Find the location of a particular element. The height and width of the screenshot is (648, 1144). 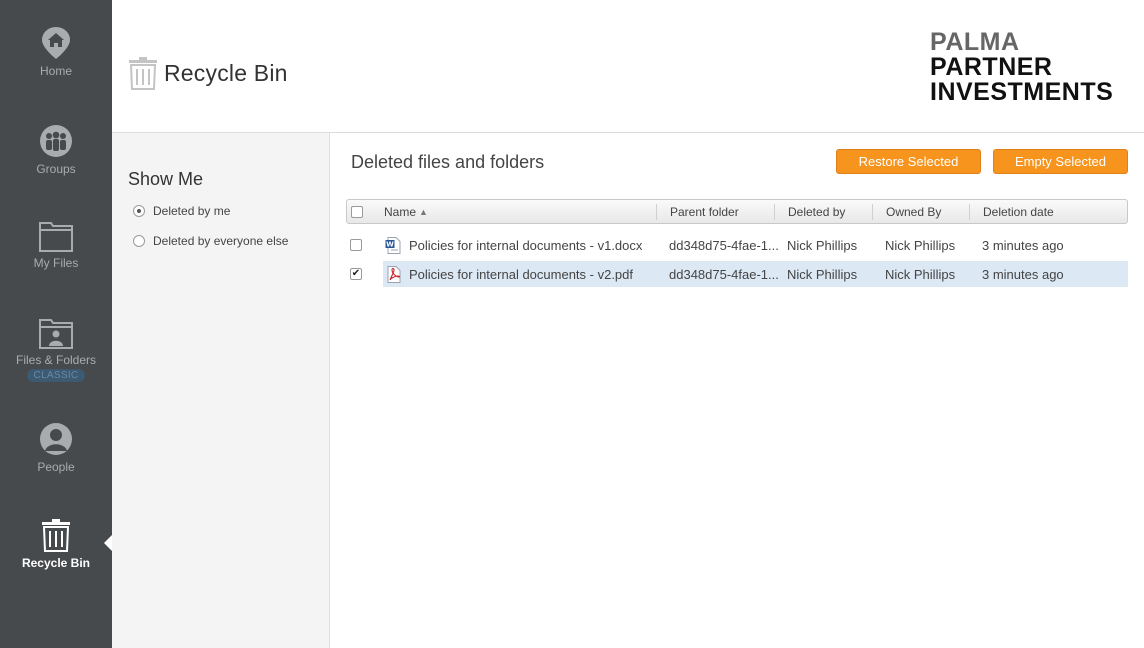

select-all-cell is located at coordinates (357, 211).